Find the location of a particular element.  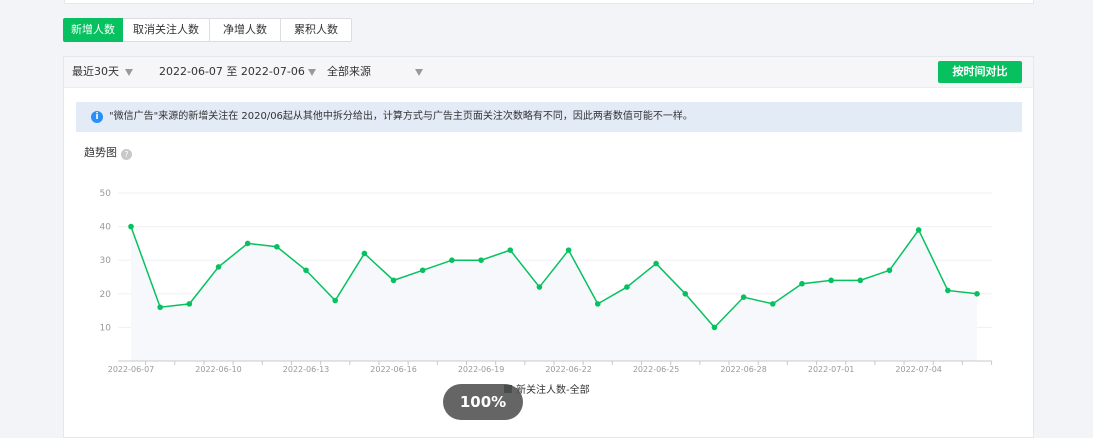

y-tick-label: 40 is located at coordinates (106, 228).